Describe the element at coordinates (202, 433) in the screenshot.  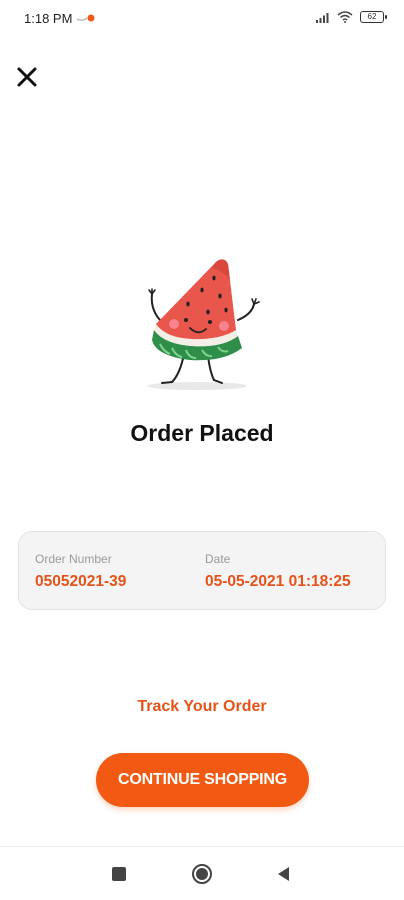
I see `page-title: Order Placed` at that location.